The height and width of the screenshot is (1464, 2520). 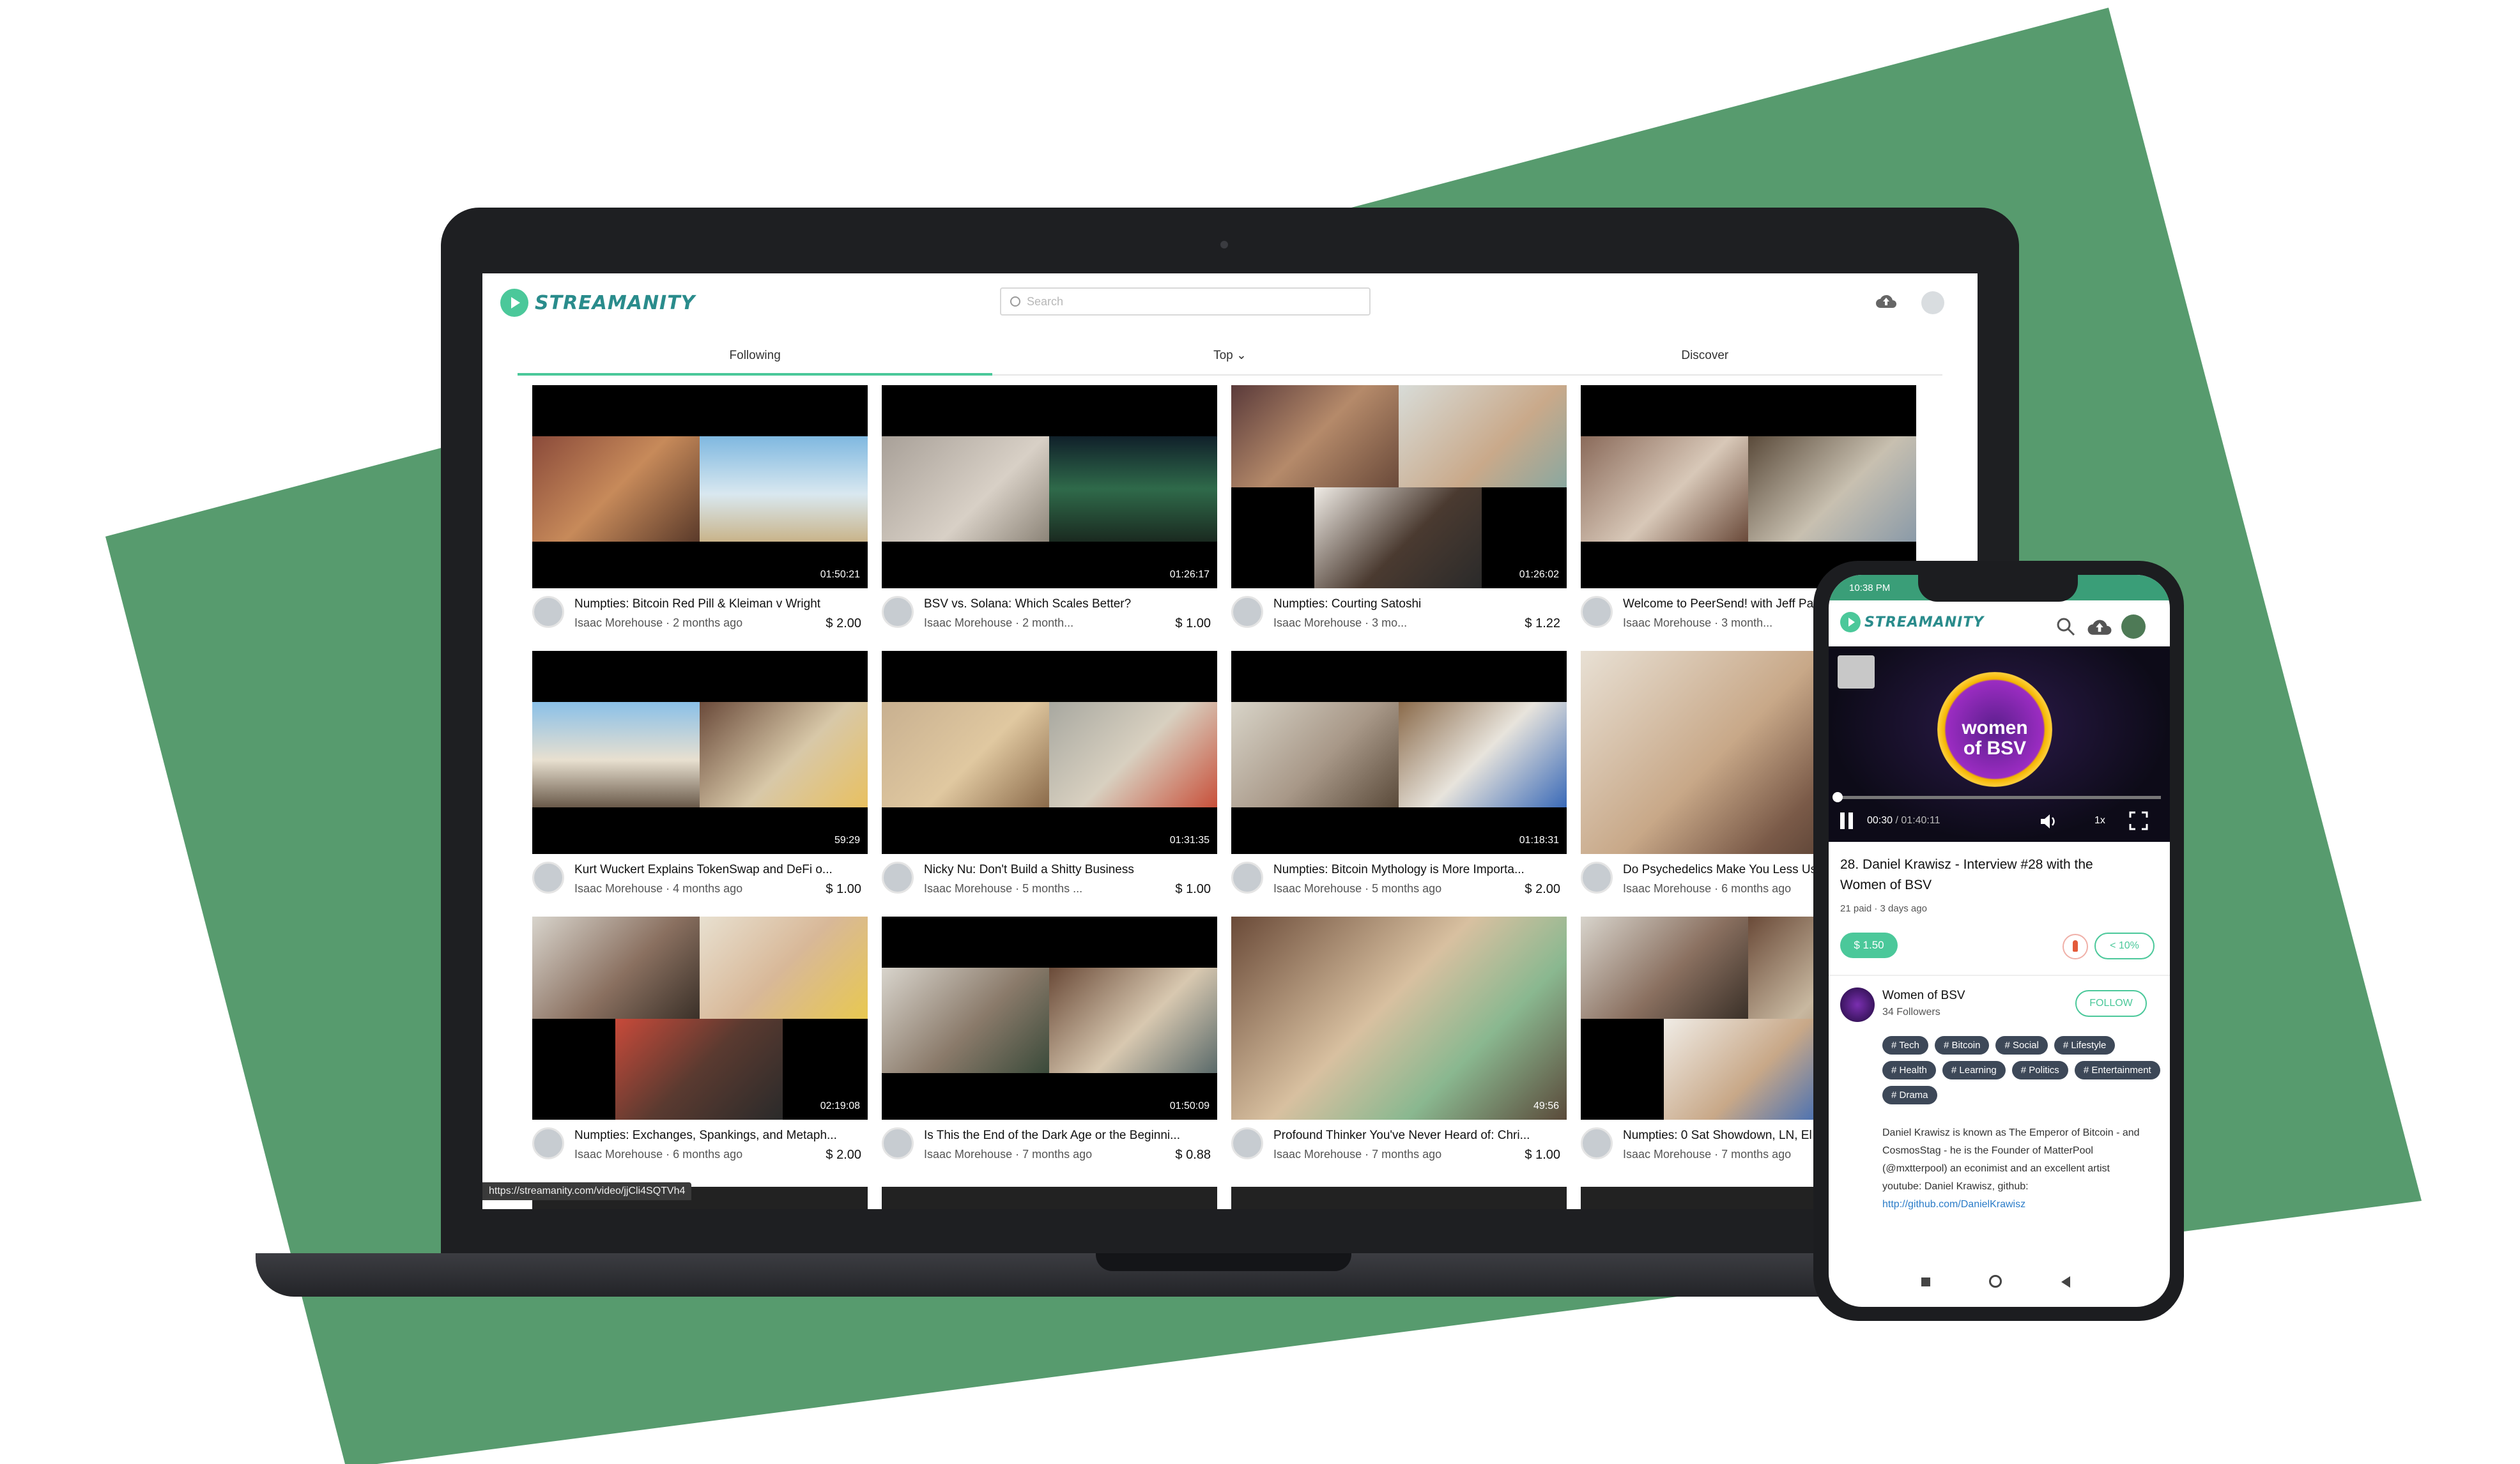 What do you see at coordinates (1049, 486) in the screenshot?
I see `video-thumbnail: 01:26:17` at bounding box center [1049, 486].